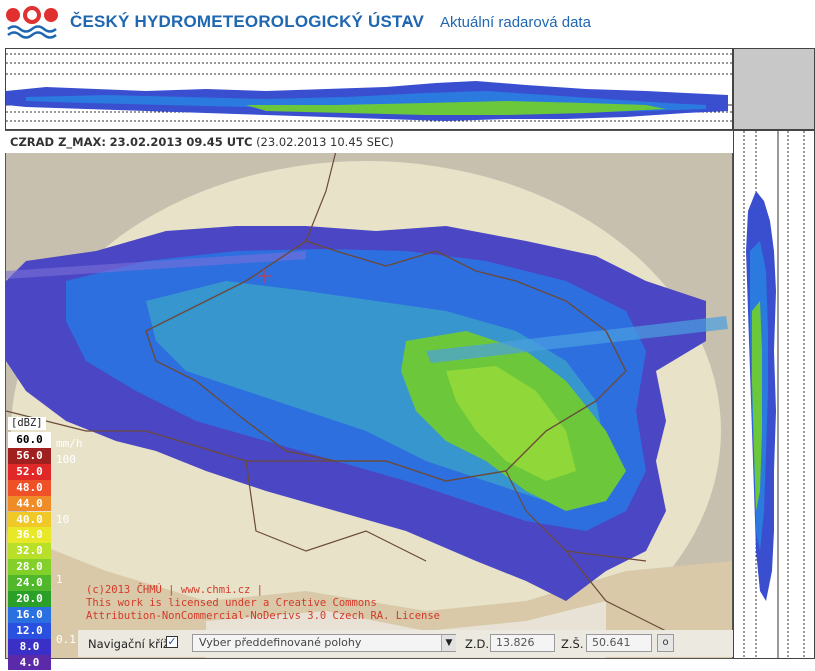 The width and height of the screenshot is (815, 671). I want to click on chmu-logo-icon, so click(32, 22).